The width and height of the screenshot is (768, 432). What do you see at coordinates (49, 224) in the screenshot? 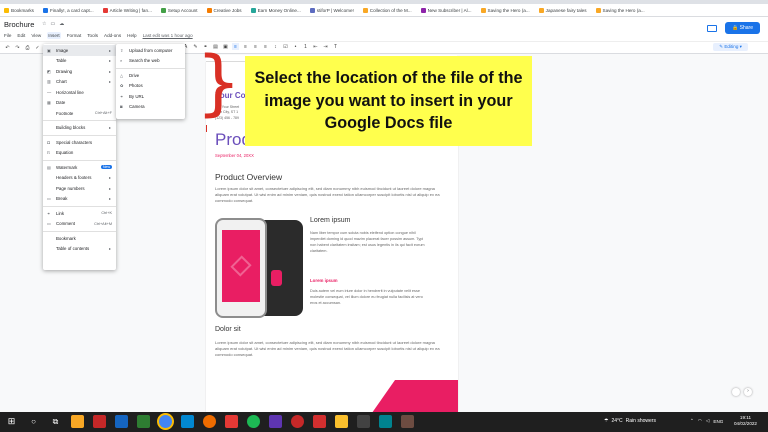
I see `comment-icon: ▭` at bounding box center [49, 224].